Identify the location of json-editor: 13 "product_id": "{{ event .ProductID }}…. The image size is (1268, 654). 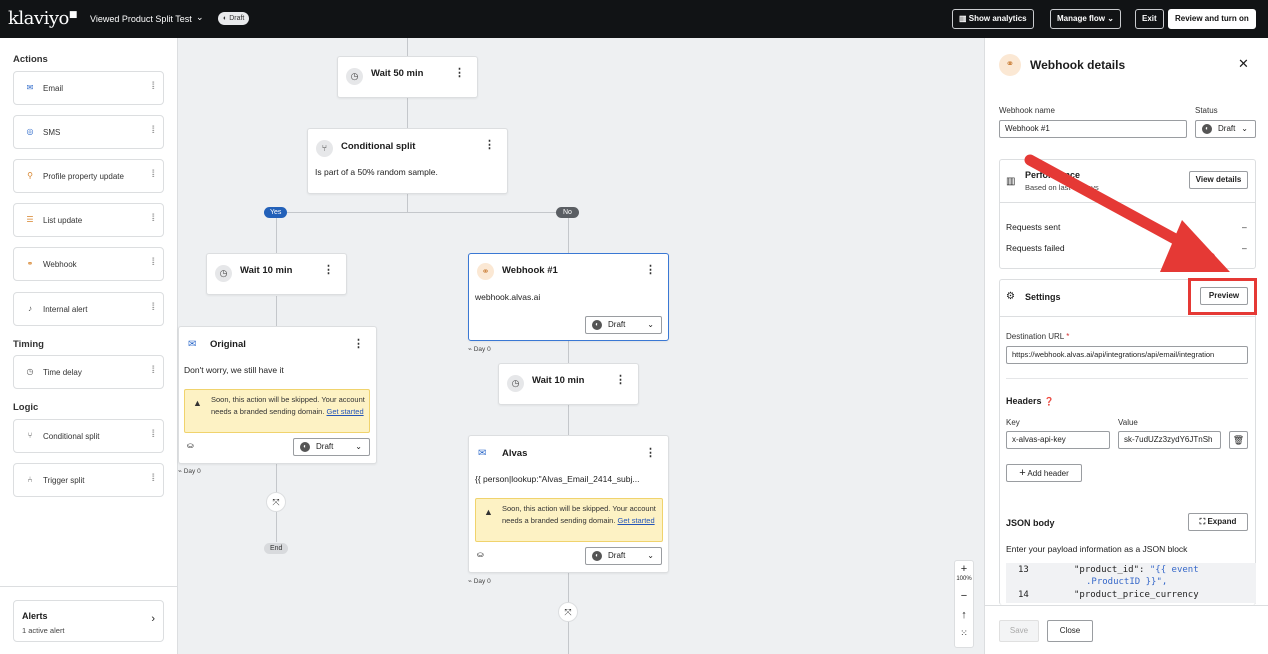
(1131, 583).